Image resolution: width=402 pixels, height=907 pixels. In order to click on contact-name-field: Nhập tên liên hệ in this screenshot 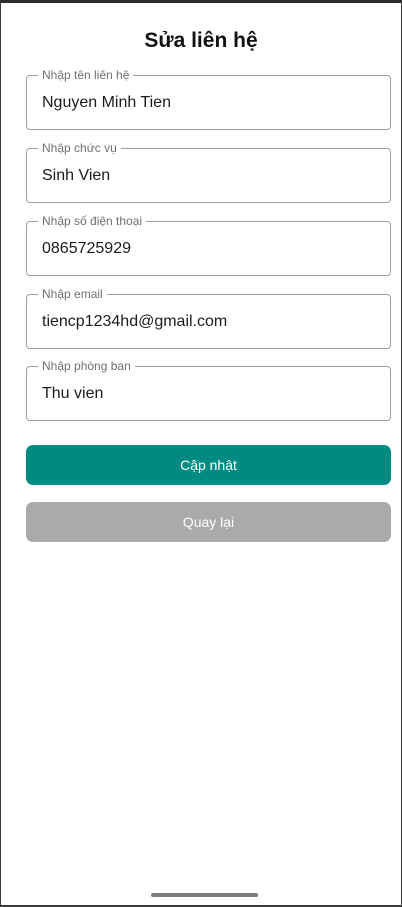, I will do `click(208, 99)`.